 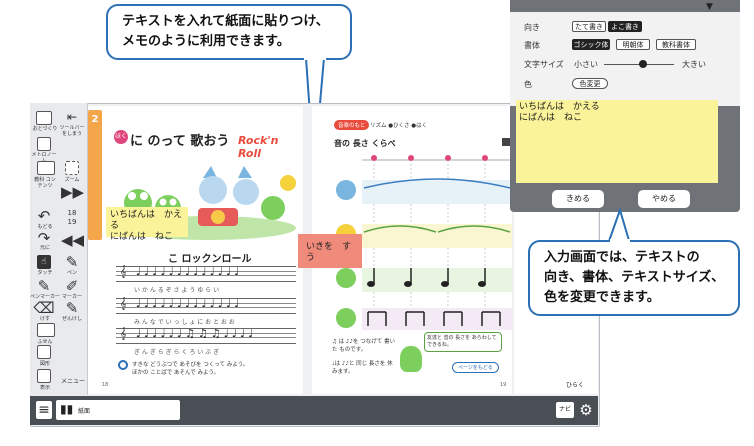 I want to click on size-slider-thumb, so click(x=642, y=64).